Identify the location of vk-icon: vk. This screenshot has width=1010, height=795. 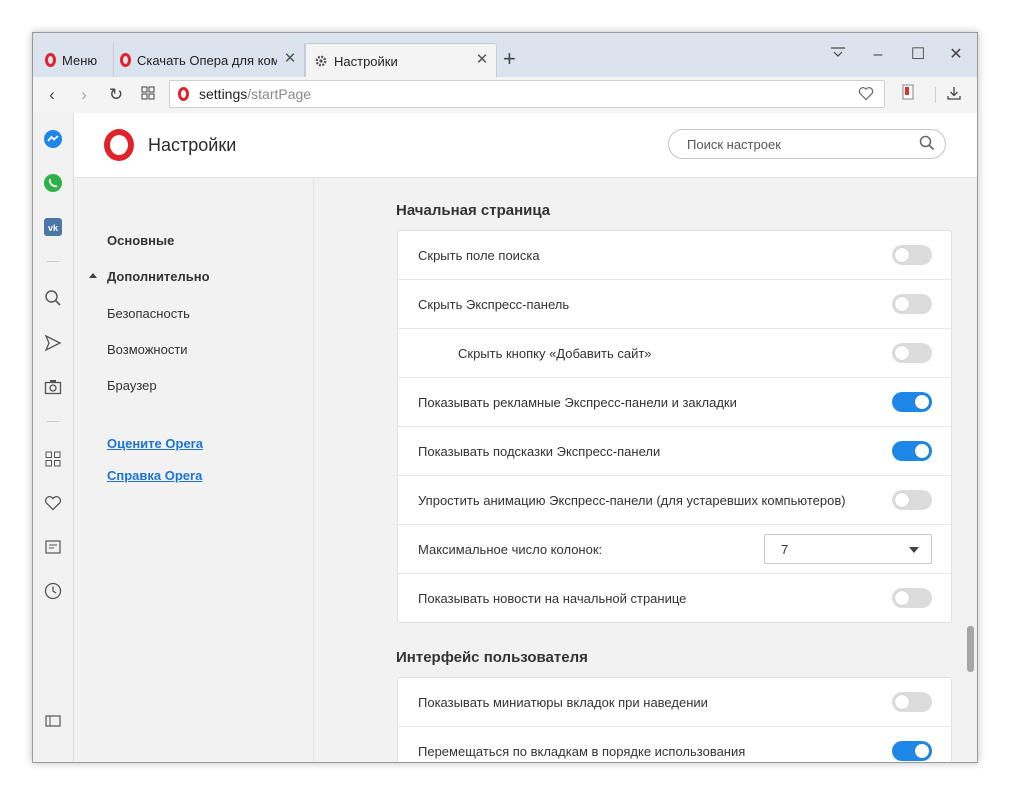
(53, 227).